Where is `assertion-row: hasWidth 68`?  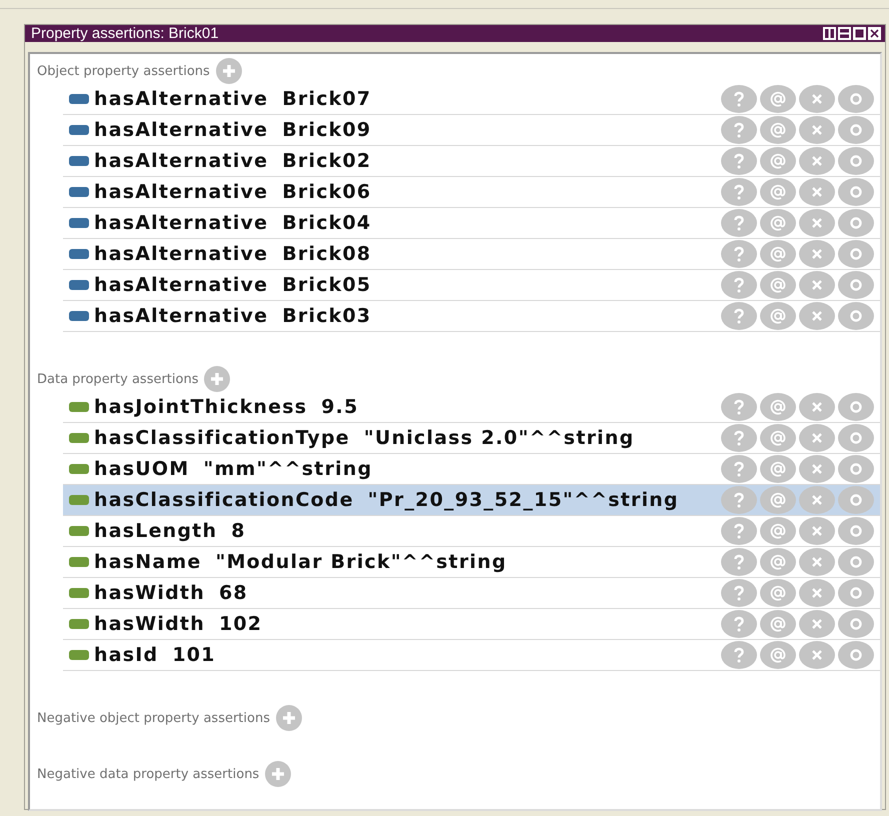 assertion-row: hasWidth 68 is located at coordinates (471, 593).